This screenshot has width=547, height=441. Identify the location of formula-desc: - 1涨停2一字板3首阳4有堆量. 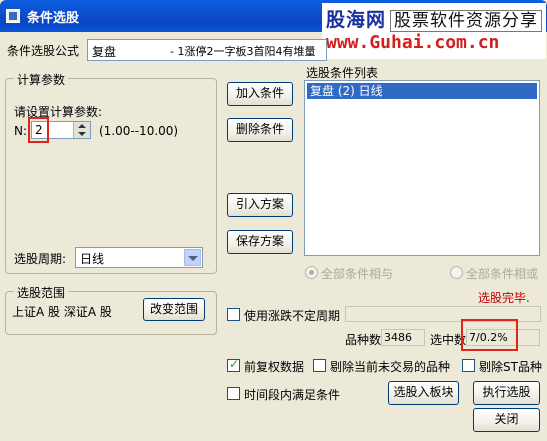
(243, 51).